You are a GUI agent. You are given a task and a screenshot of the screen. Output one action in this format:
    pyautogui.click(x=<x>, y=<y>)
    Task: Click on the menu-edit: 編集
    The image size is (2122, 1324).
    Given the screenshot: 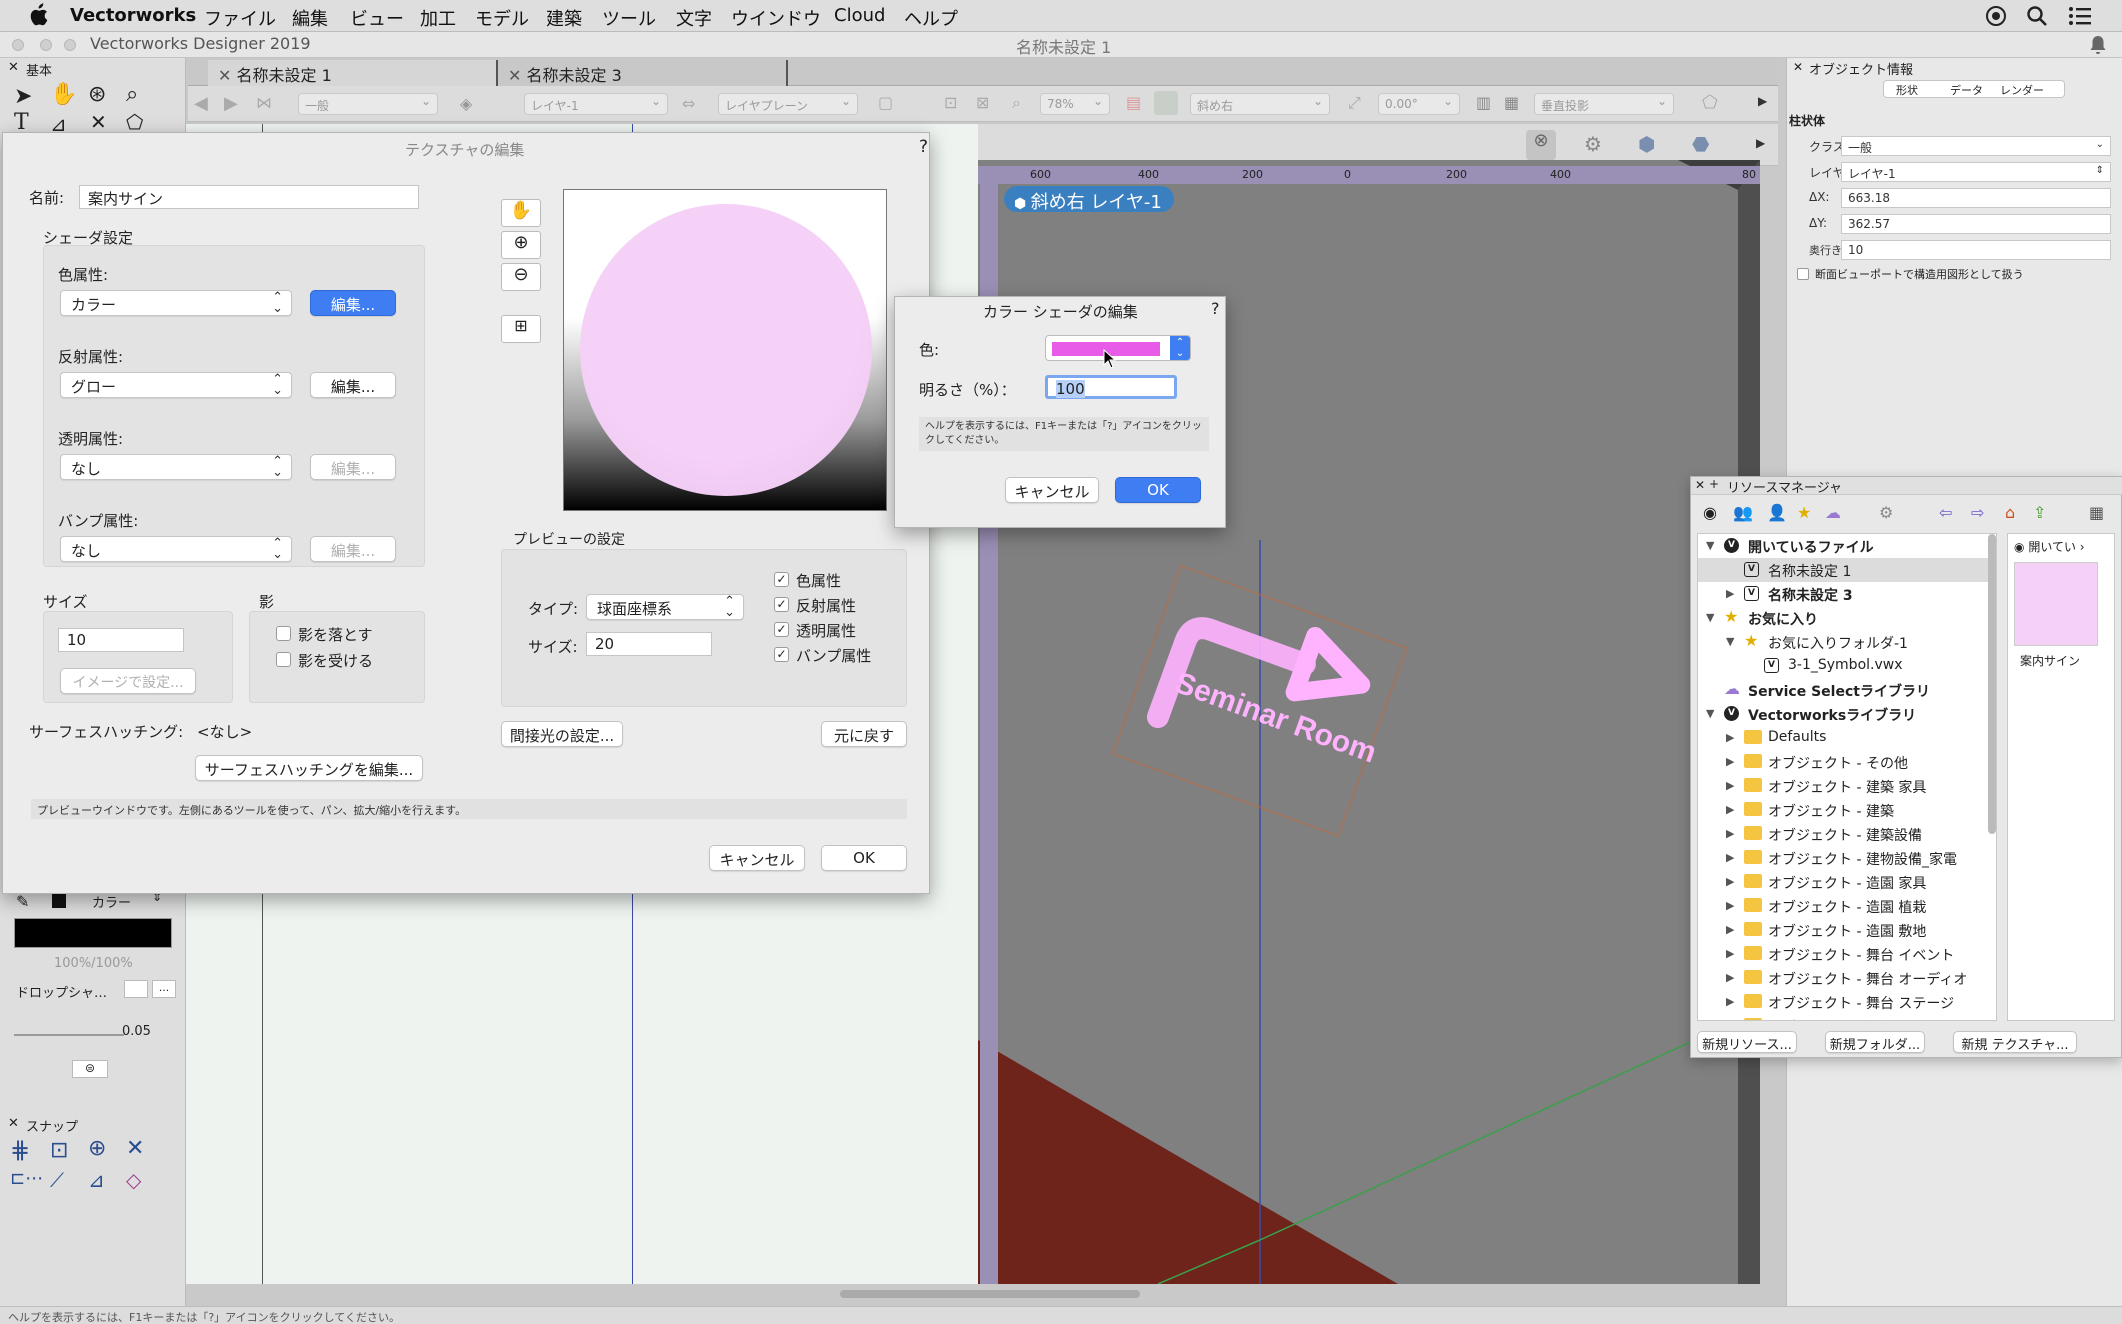 What is the action you would take?
    pyautogui.click(x=310, y=18)
    